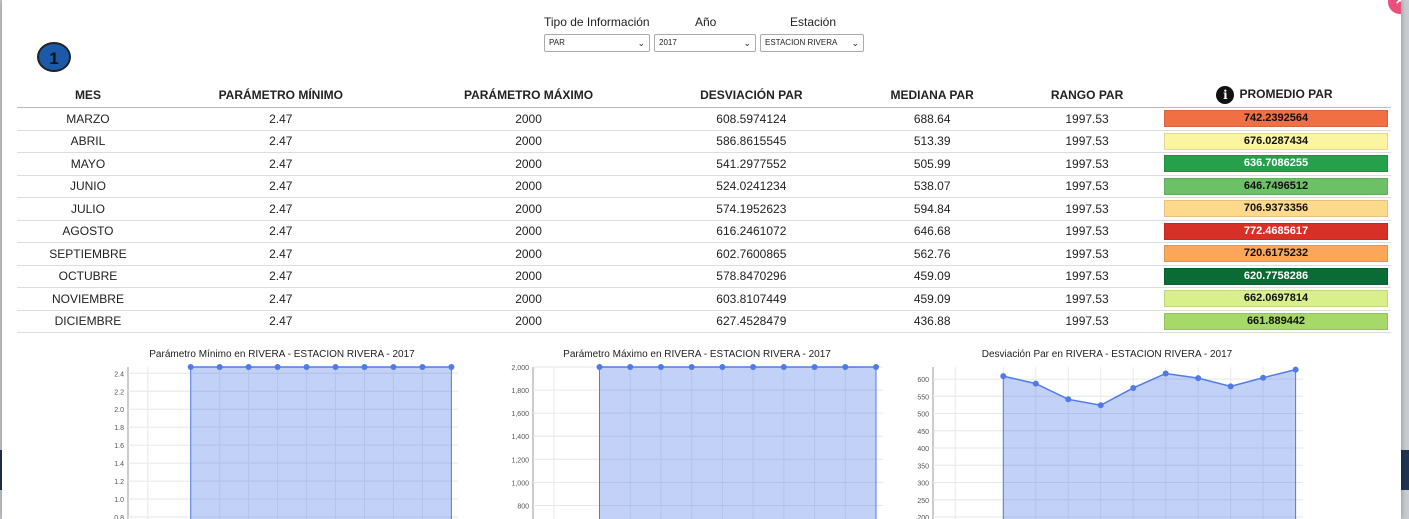  Describe the element at coordinates (520, 437) in the screenshot. I see `y-tick-label: 1,400` at that location.